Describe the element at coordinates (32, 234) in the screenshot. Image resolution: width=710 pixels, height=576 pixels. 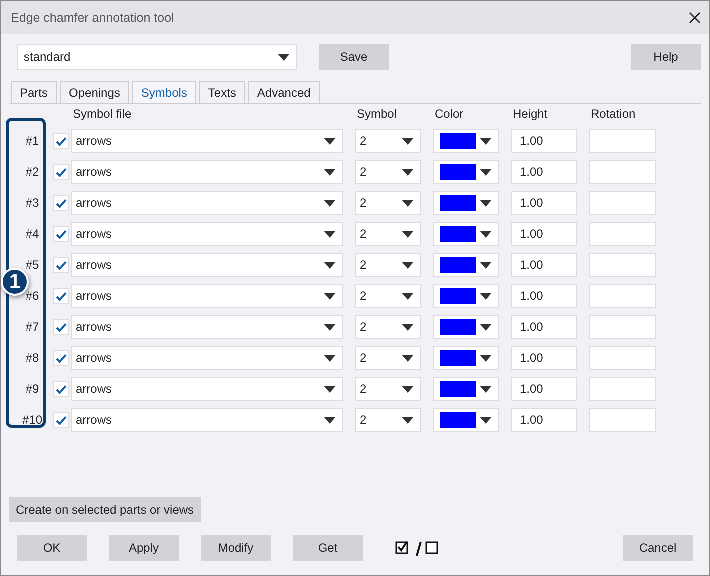
I see `row-label: #4` at that location.